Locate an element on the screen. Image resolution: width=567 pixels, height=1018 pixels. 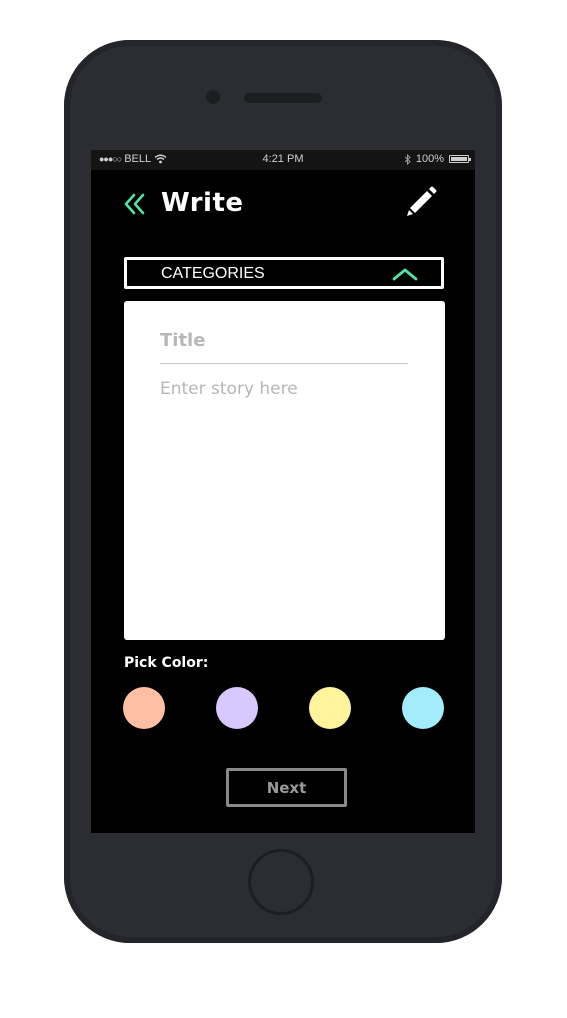
status-right: 100% is located at coordinates (437, 159).